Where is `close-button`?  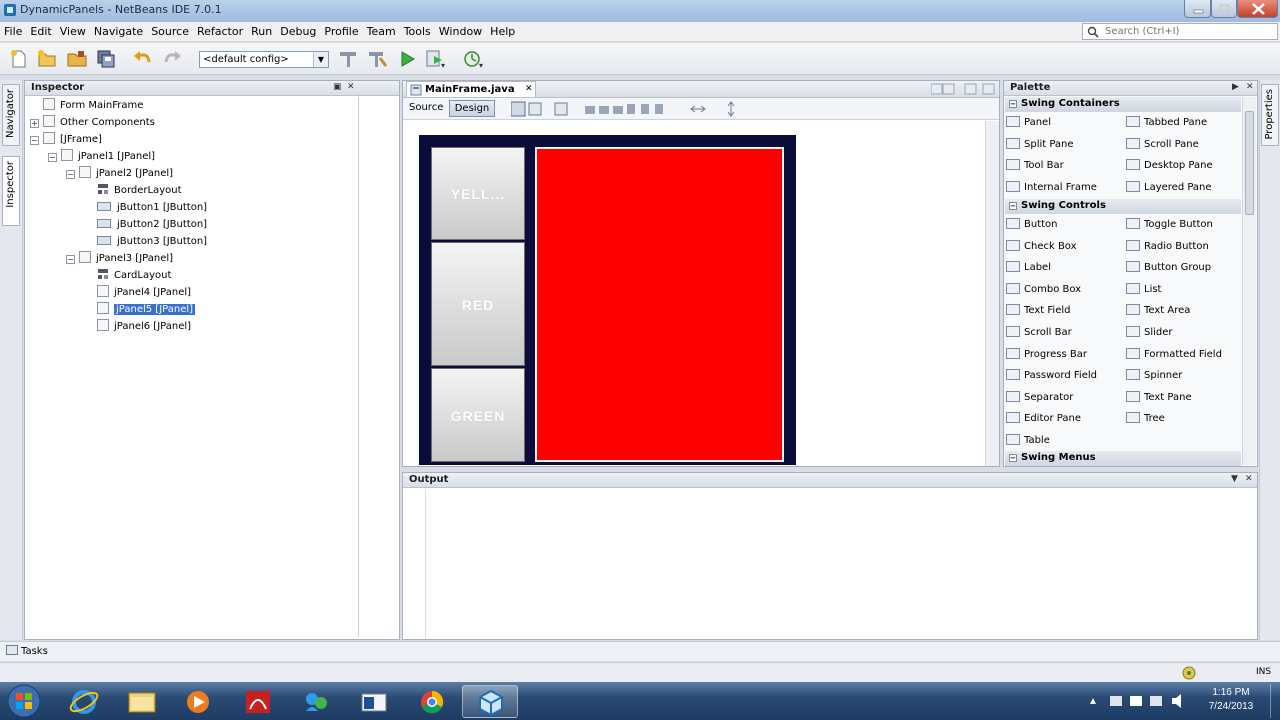
close-button is located at coordinates (1257, 9).